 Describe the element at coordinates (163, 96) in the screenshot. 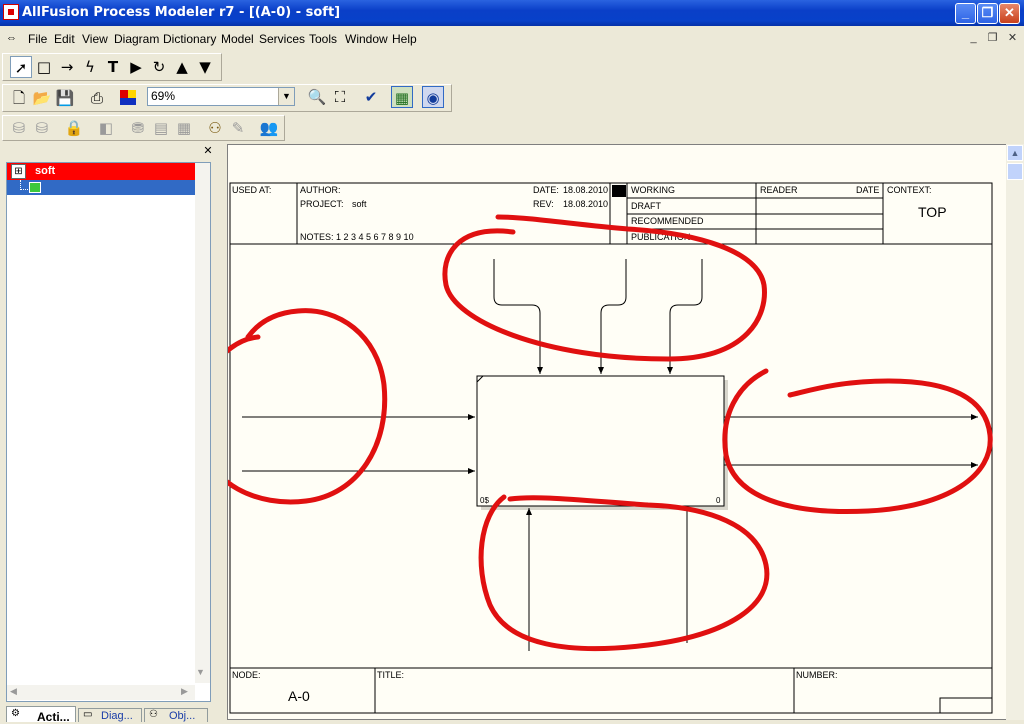

I see `zoom-value: 69%` at that location.